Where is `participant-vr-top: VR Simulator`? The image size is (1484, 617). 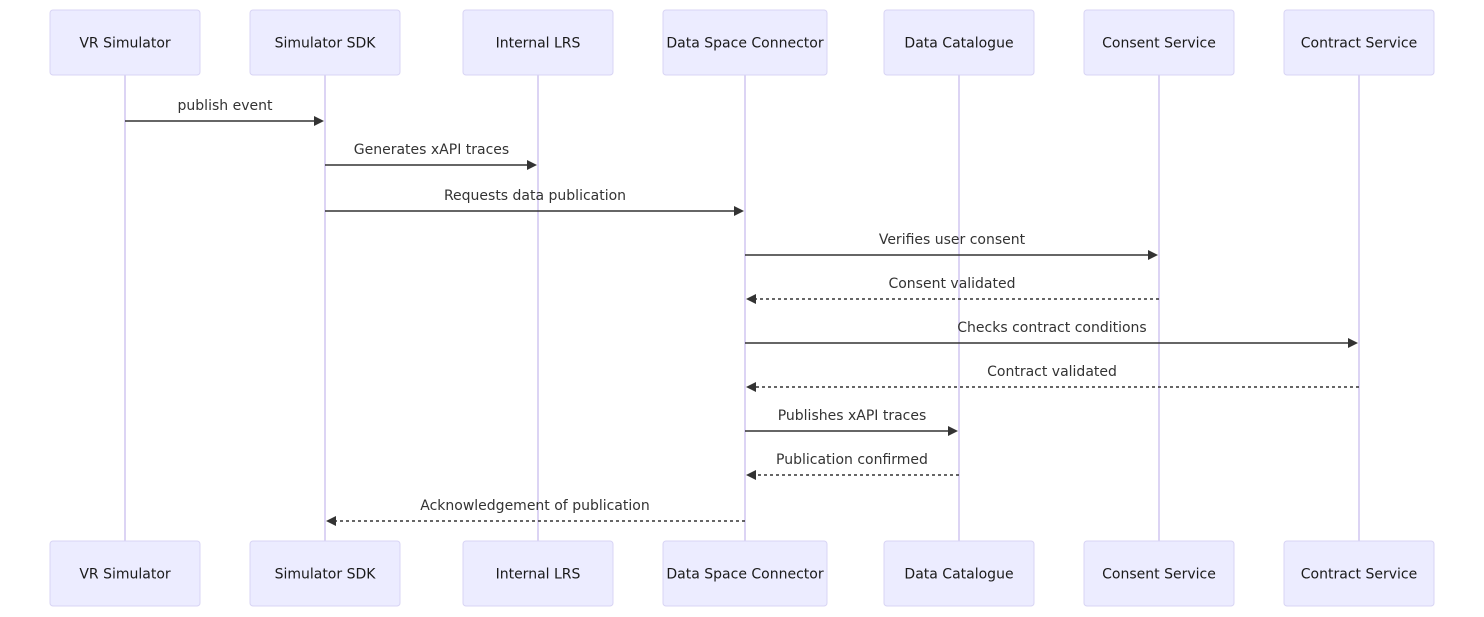
participant-vr-top: VR Simulator is located at coordinates (125, 42).